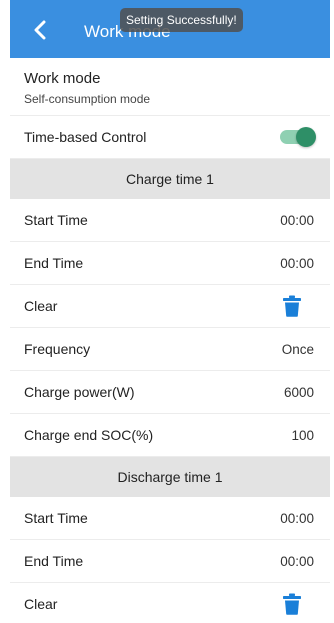 The width and height of the screenshot is (334, 623). What do you see at coordinates (170, 87) in the screenshot?
I see `work-mode-block: Work mode Self-consumption mode` at bounding box center [170, 87].